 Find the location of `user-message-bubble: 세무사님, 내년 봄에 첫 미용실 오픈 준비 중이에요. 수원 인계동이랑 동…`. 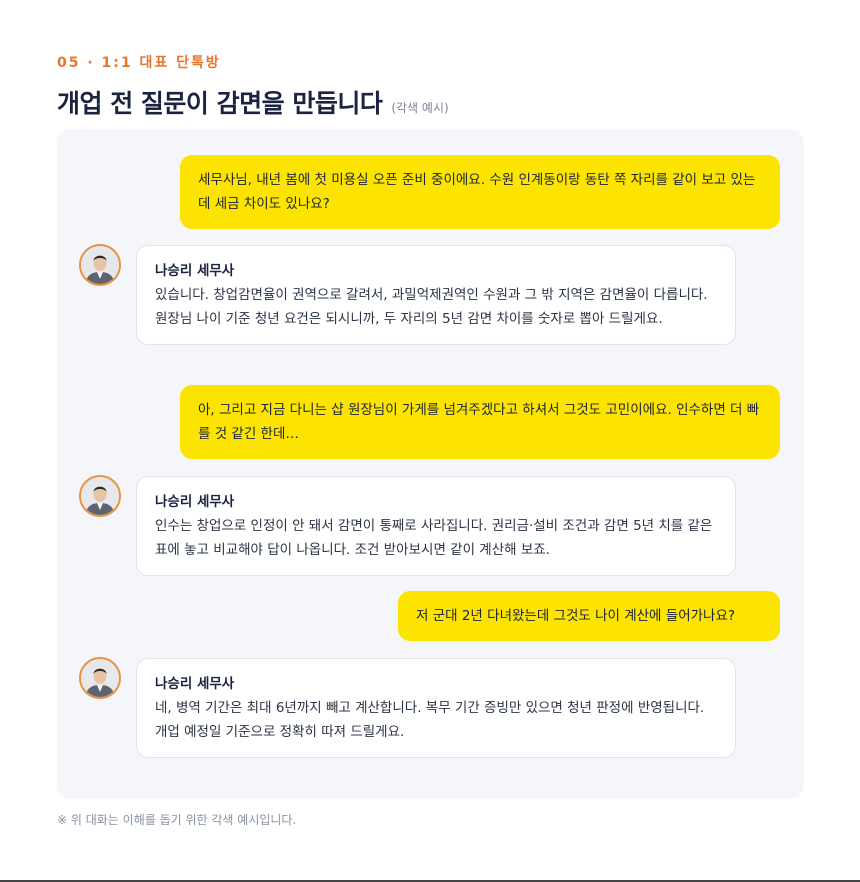

user-message-bubble: 세무사님, 내년 봄에 첫 미용실 오픈 준비 중이에요. 수원 인계동이랑 동… is located at coordinates (480, 192).